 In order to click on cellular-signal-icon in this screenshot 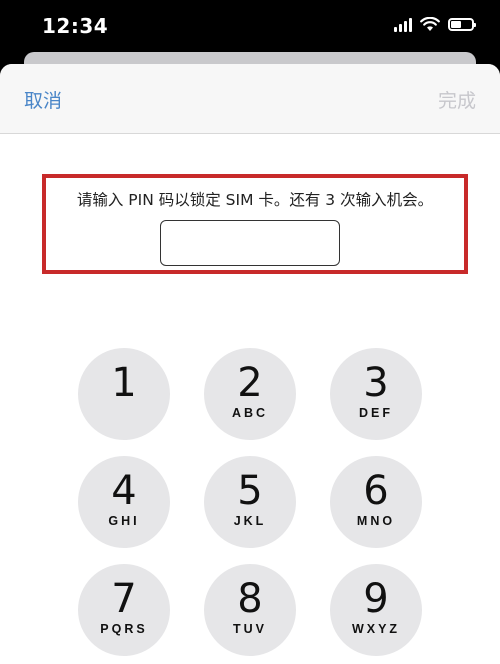, I will do `click(403, 24)`.